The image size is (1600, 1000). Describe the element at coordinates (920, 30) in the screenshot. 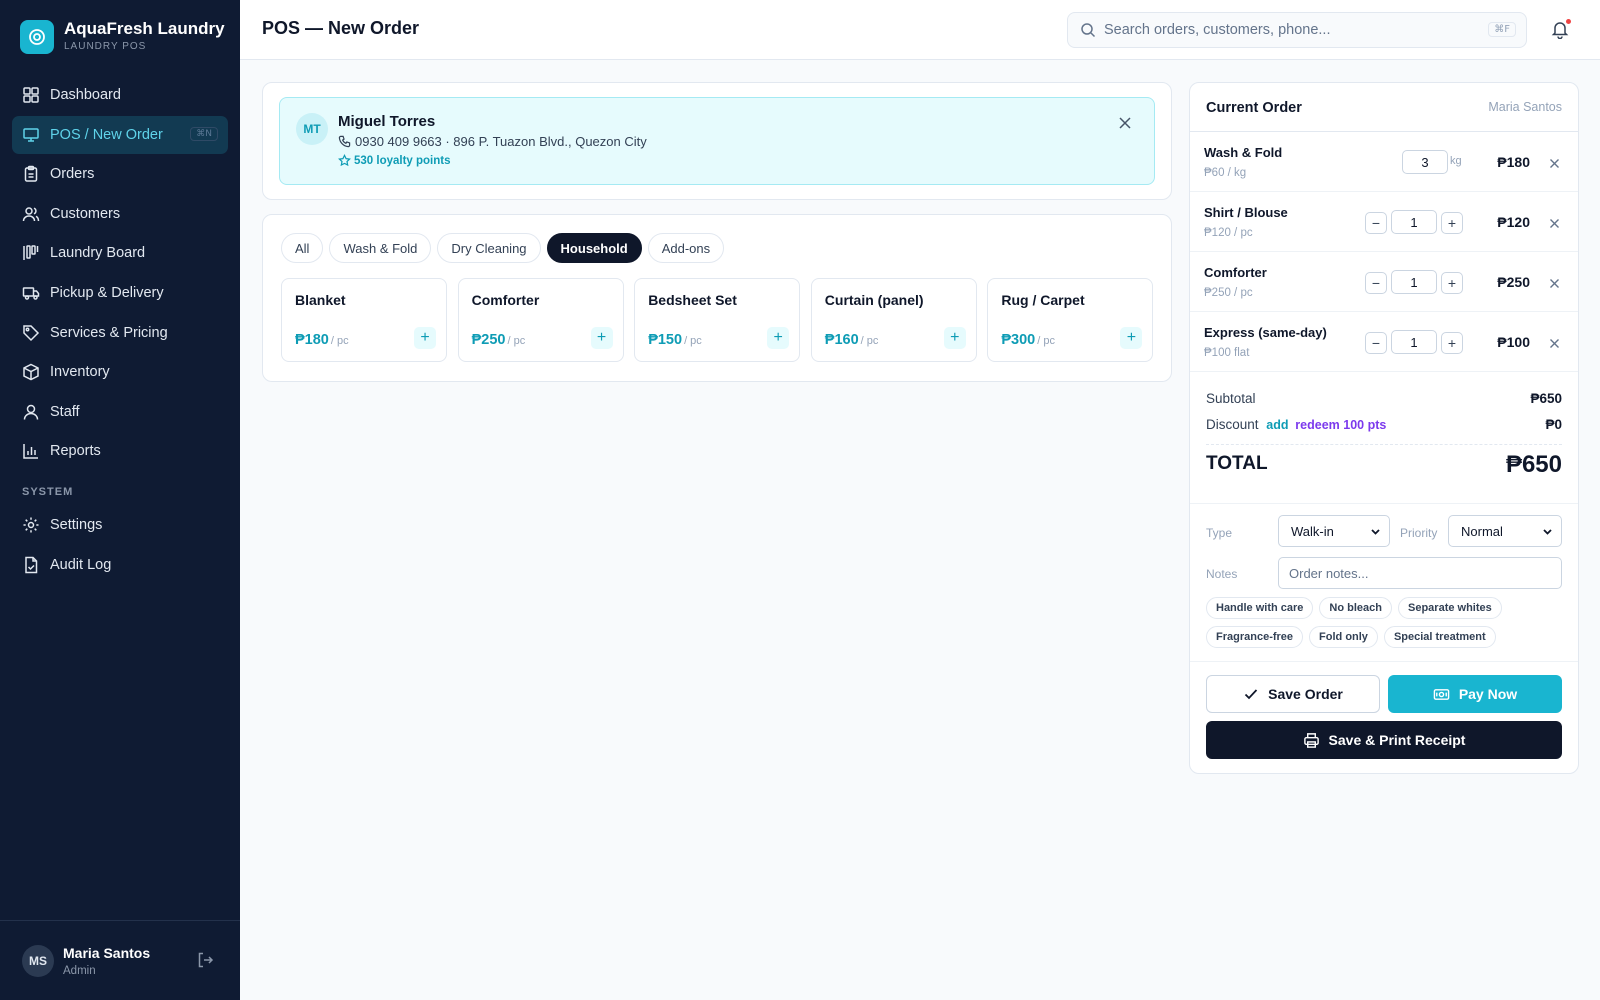

I see `top-bar: POS — New Order ⌘F` at that location.